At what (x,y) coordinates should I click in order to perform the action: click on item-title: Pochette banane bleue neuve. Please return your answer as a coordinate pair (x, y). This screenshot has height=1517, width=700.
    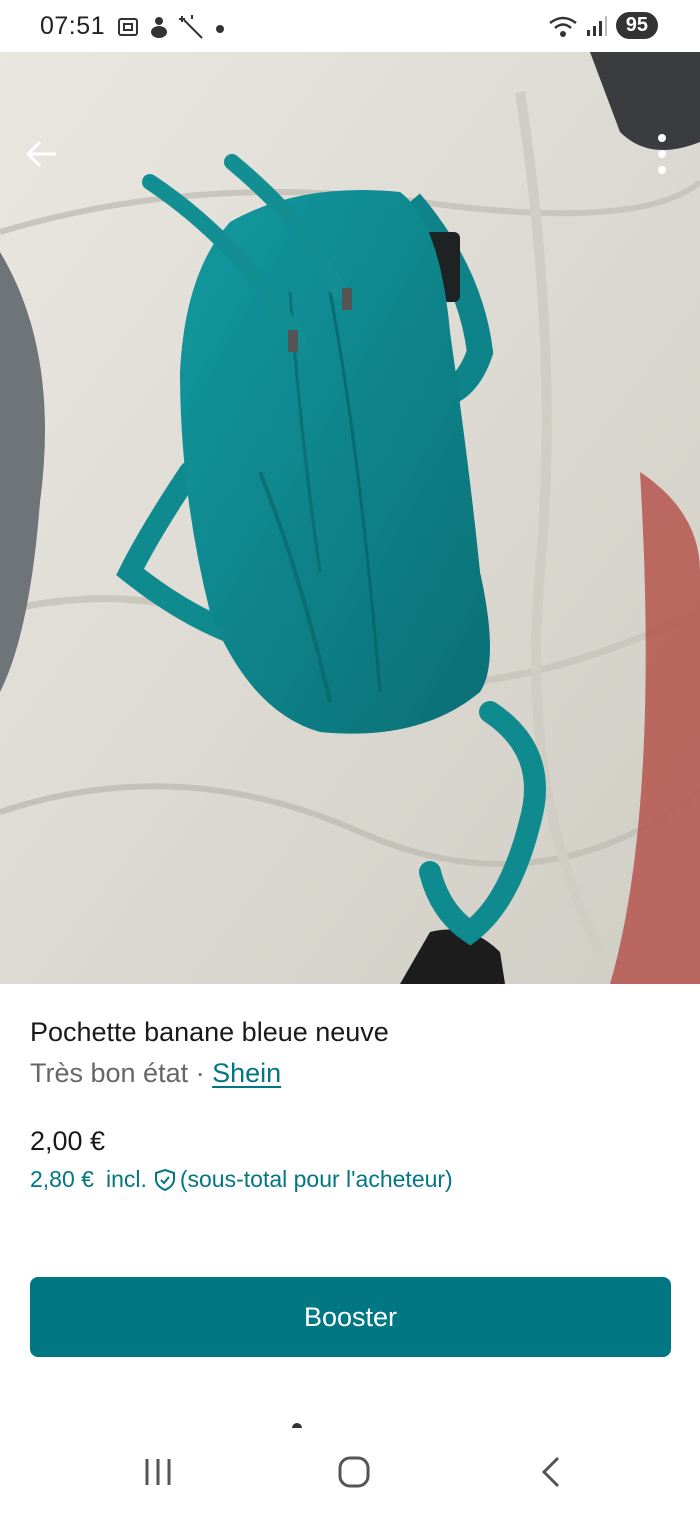
    Looking at the image, I should click on (209, 1032).